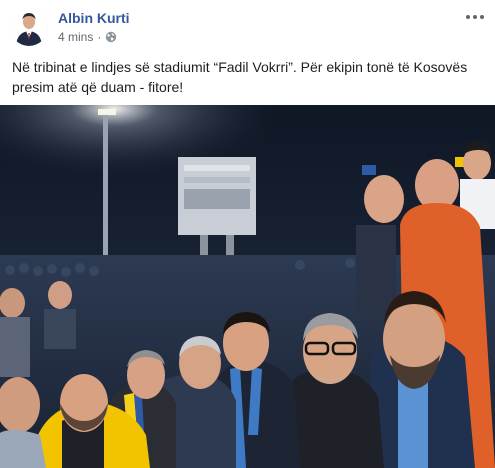  I want to click on post-header: Albin Kurti 4 mins ·, so click(247, 26).